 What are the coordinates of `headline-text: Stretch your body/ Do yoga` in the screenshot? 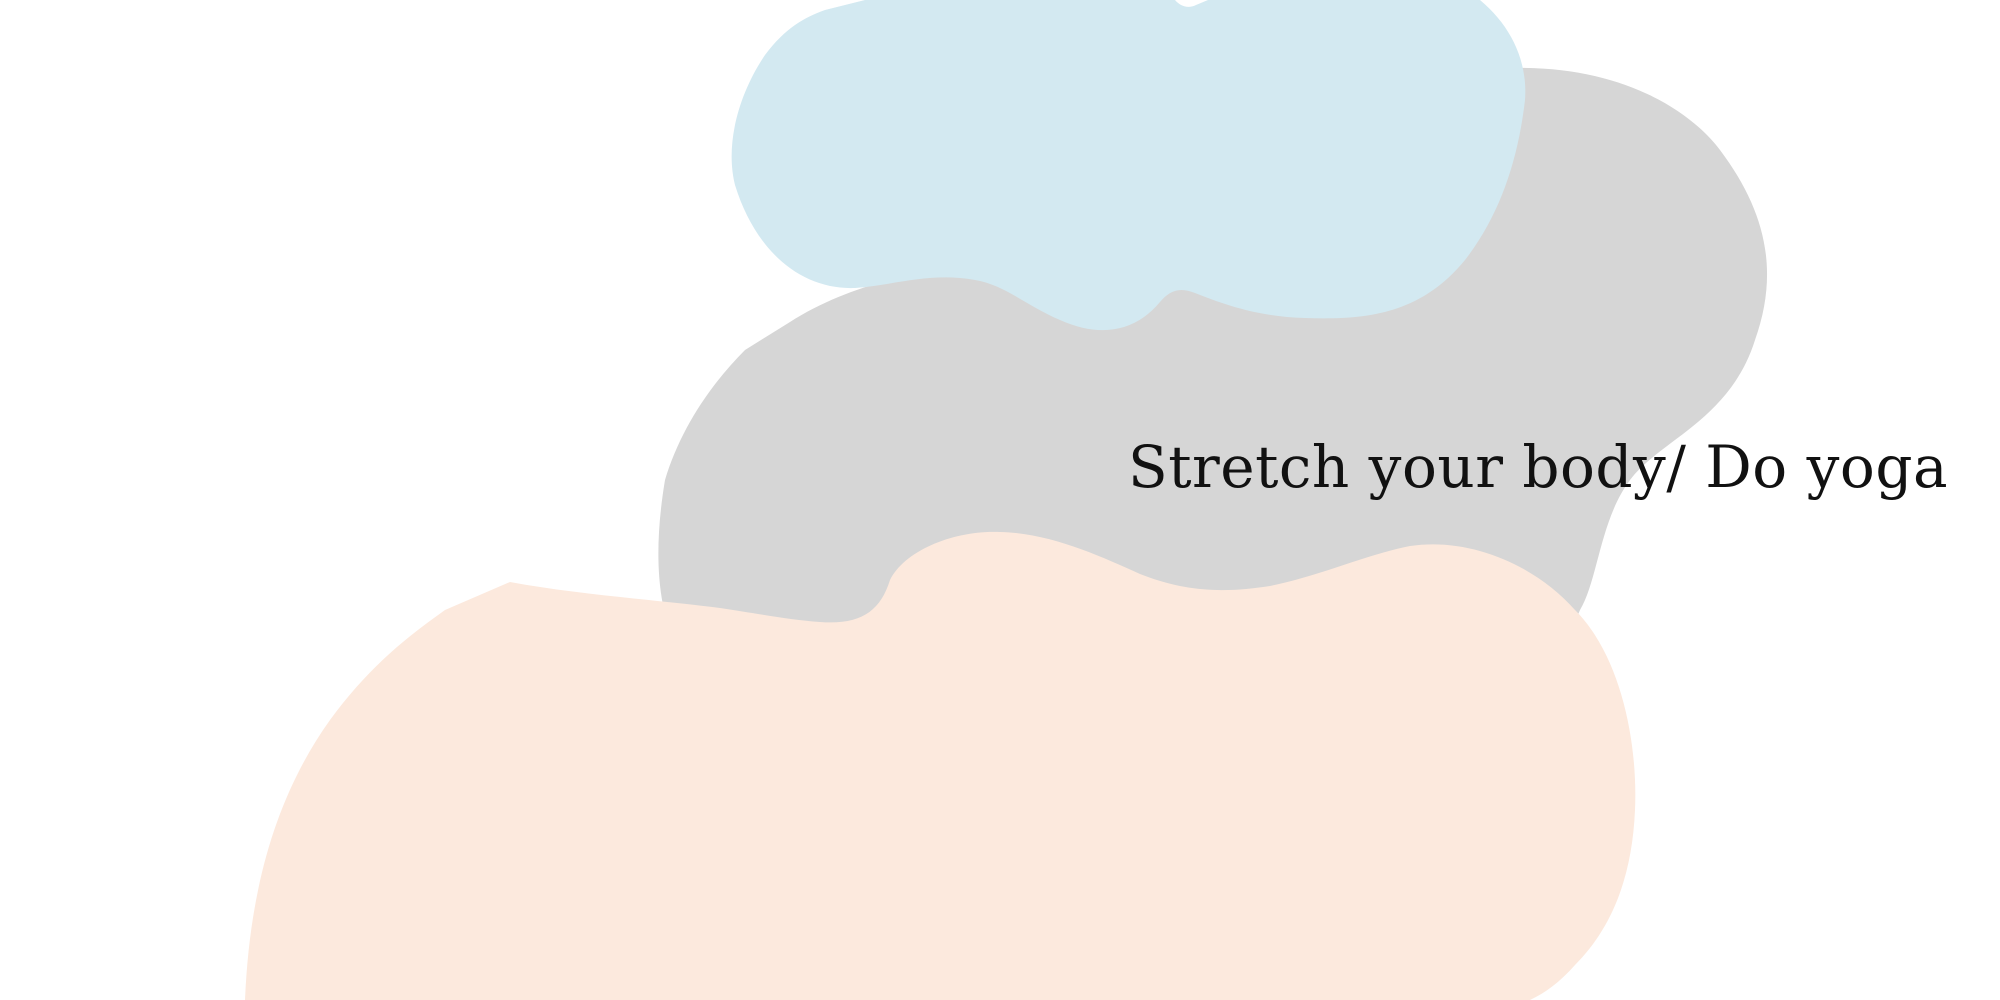 It's located at (1538, 467).